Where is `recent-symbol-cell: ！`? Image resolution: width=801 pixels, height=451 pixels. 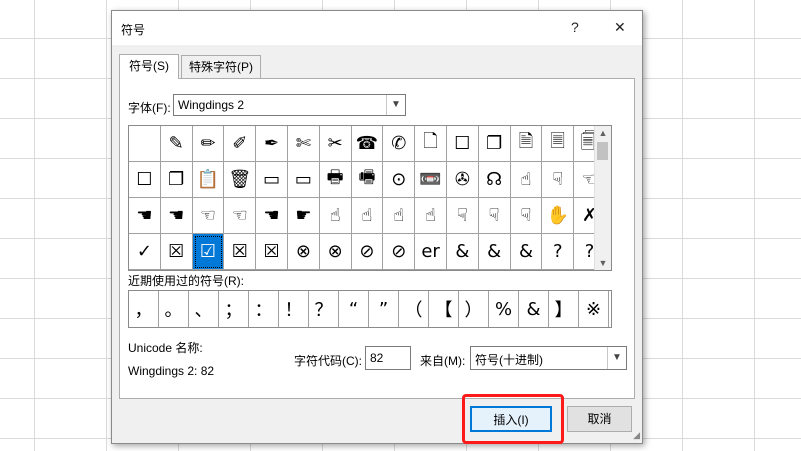
recent-symbol-cell: ！ is located at coordinates (294, 309).